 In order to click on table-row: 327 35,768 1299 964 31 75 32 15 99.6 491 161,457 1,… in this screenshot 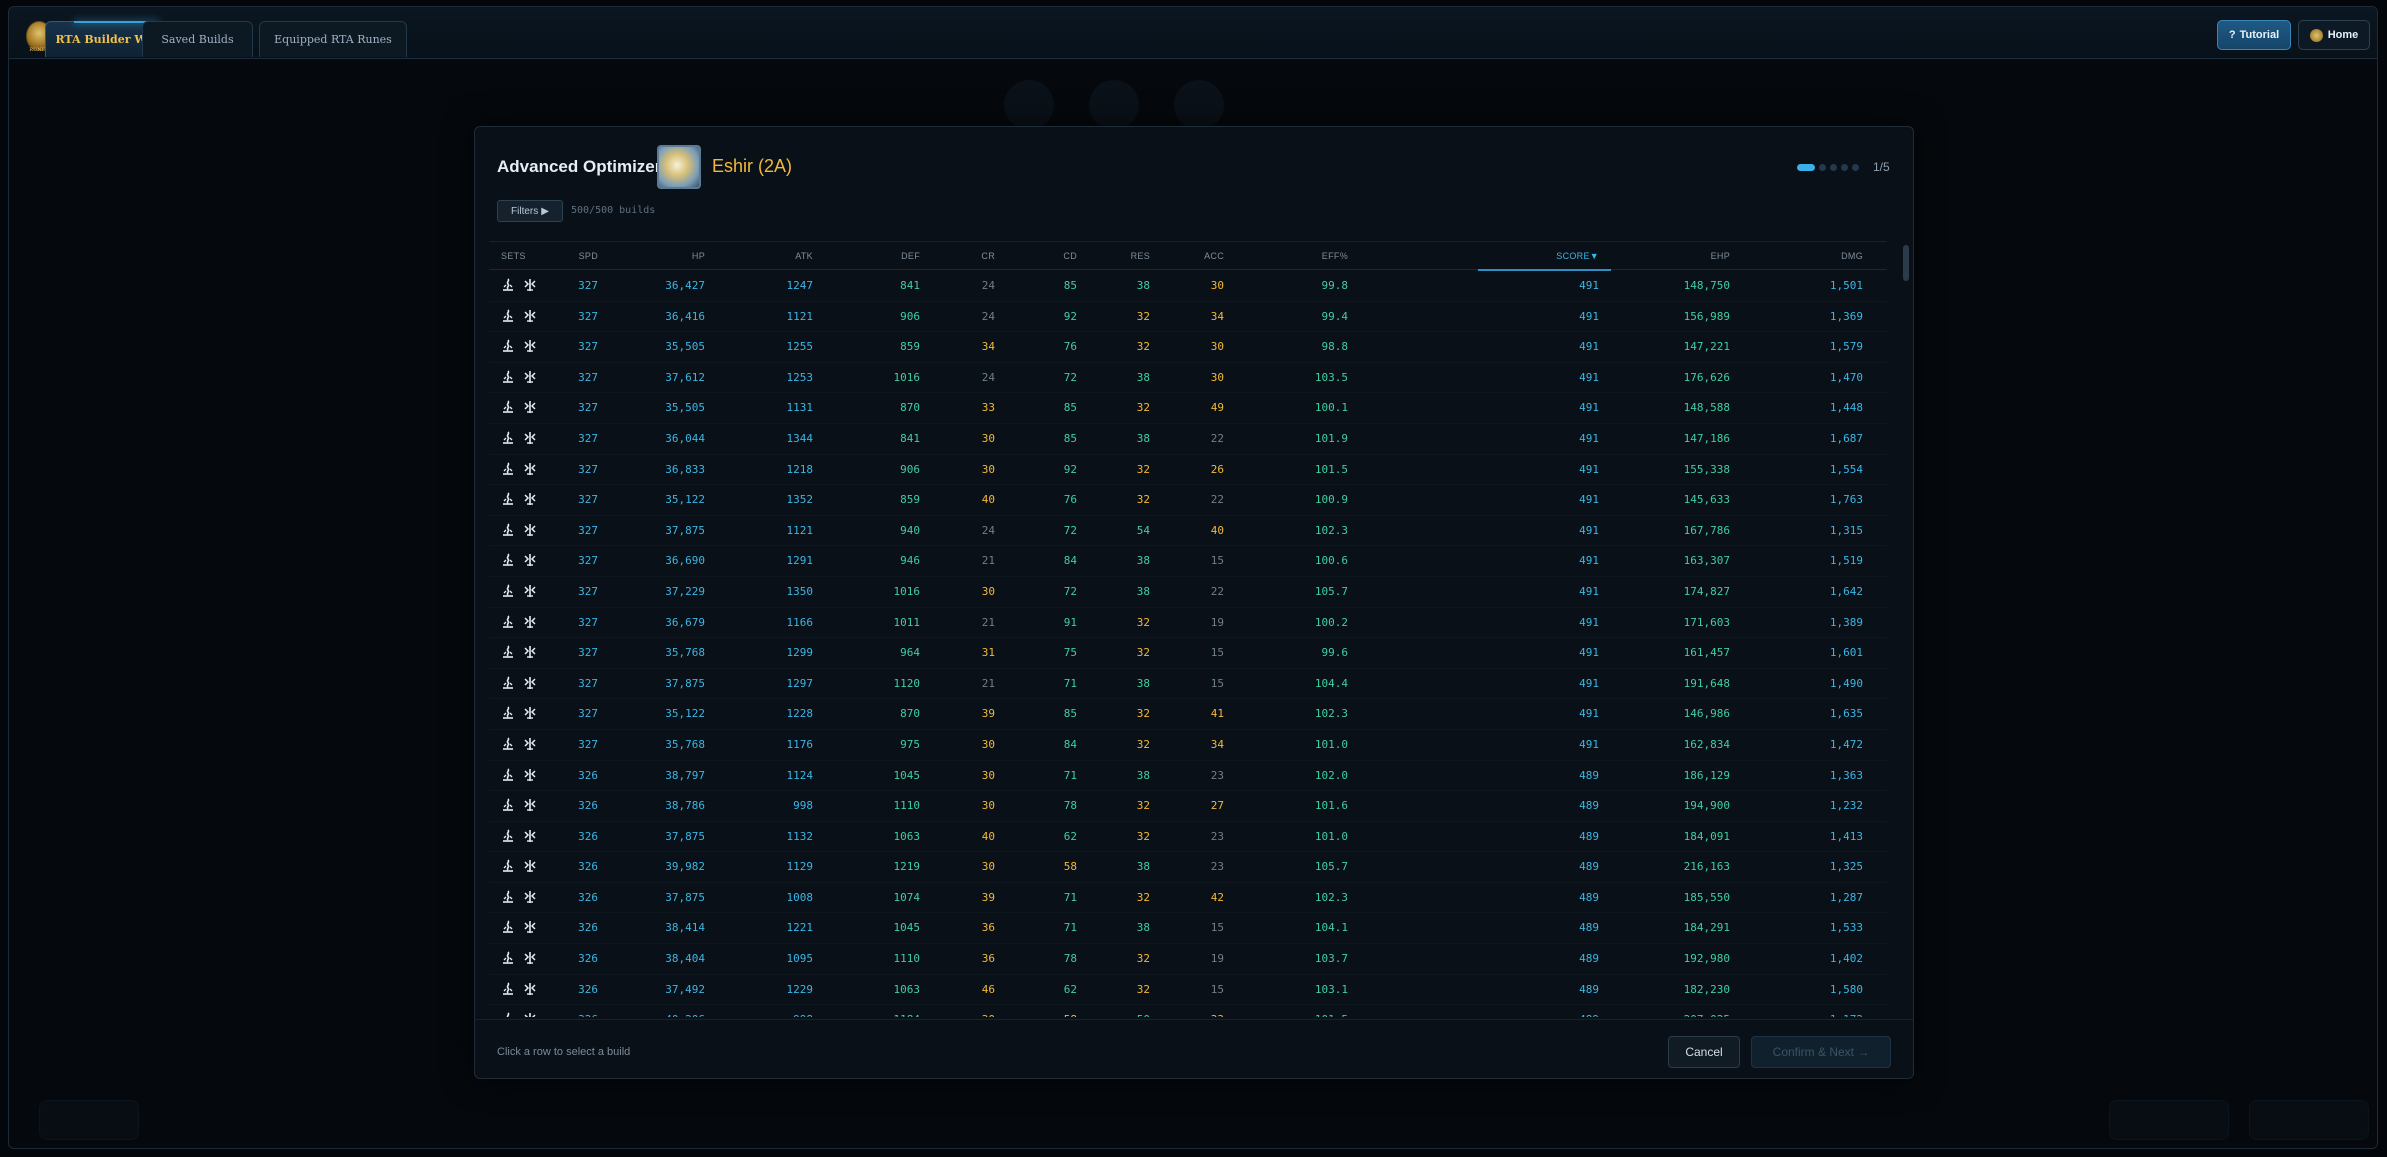, I will do `click(1188, 653)`.